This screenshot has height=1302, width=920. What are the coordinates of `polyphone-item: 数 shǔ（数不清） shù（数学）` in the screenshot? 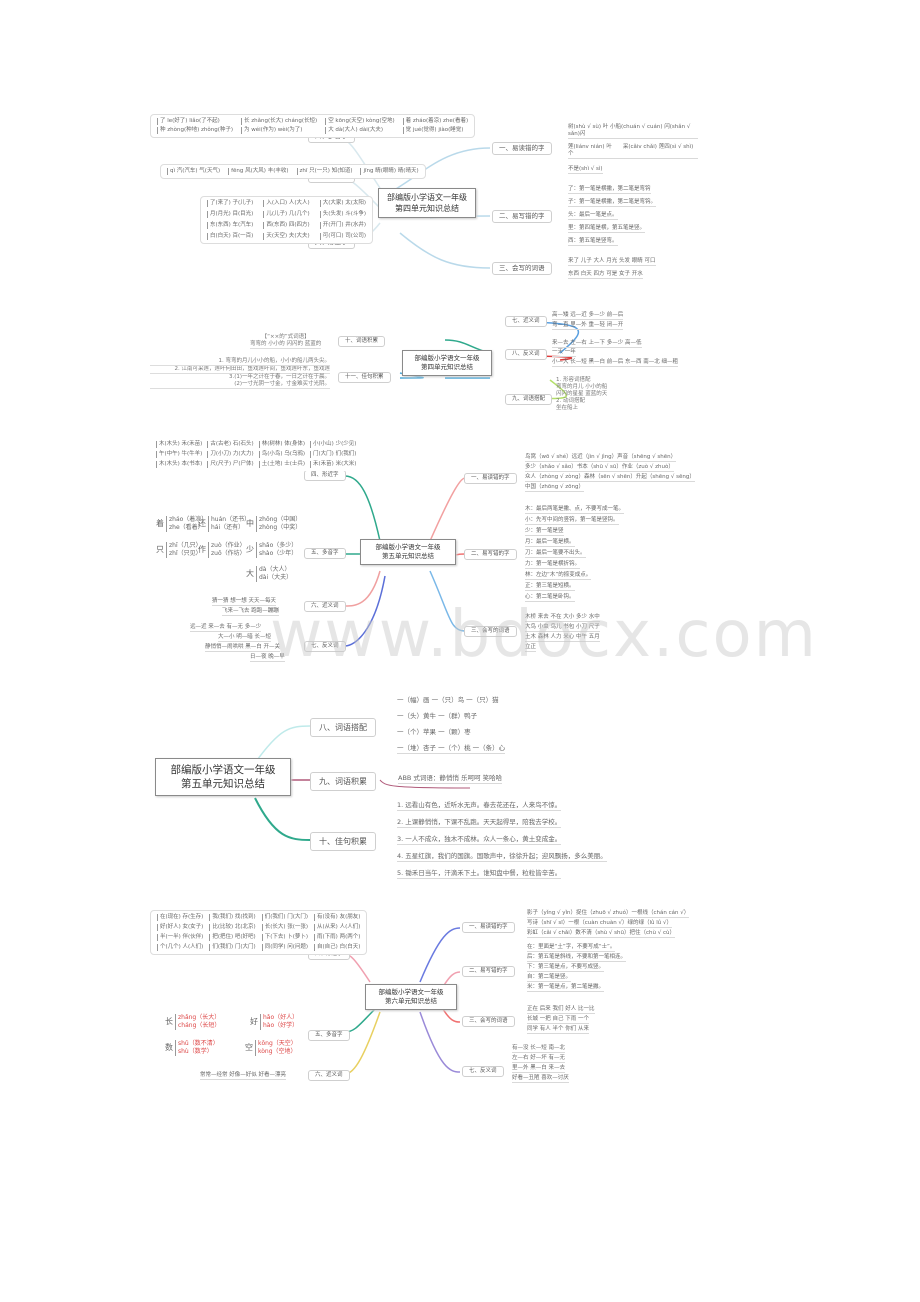 It's located at (192, 1048).